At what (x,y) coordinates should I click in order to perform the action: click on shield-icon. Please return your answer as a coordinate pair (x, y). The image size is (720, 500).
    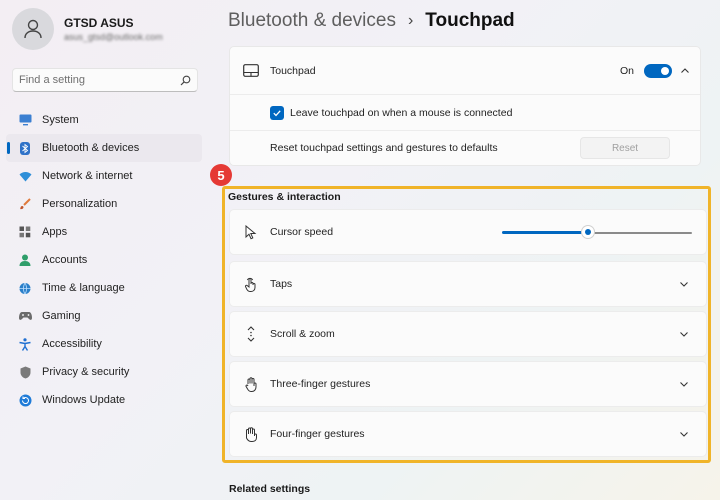
    Looking at the image, I should click on (25, 372).